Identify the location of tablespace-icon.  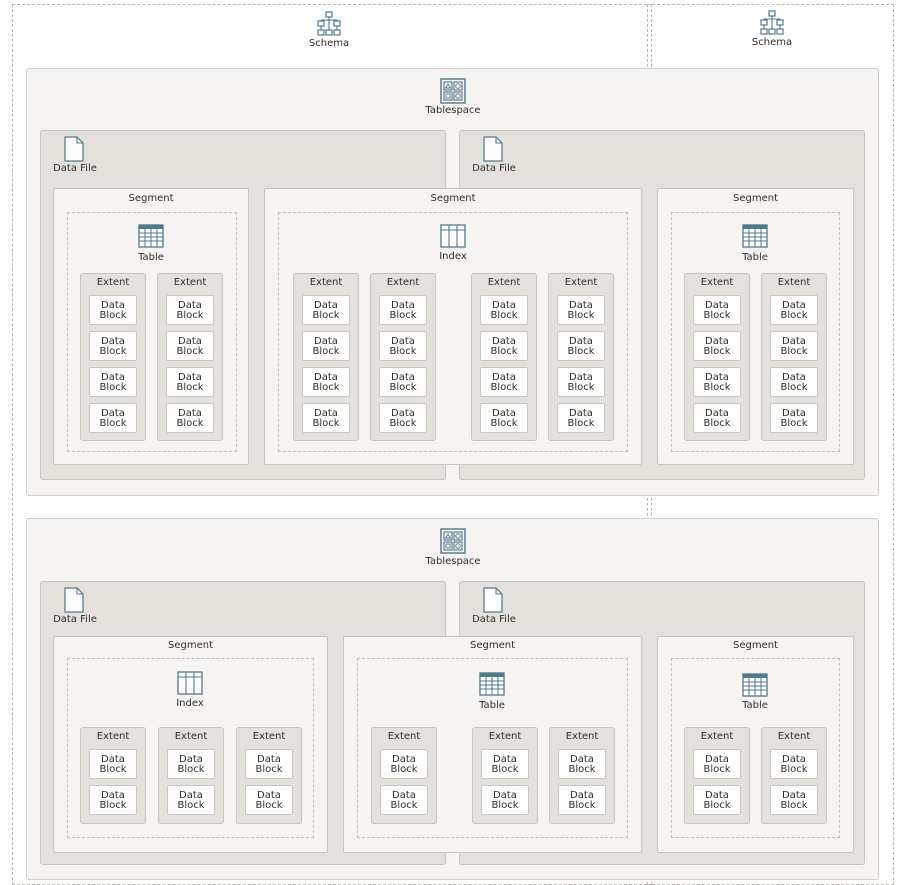
(453, 541).